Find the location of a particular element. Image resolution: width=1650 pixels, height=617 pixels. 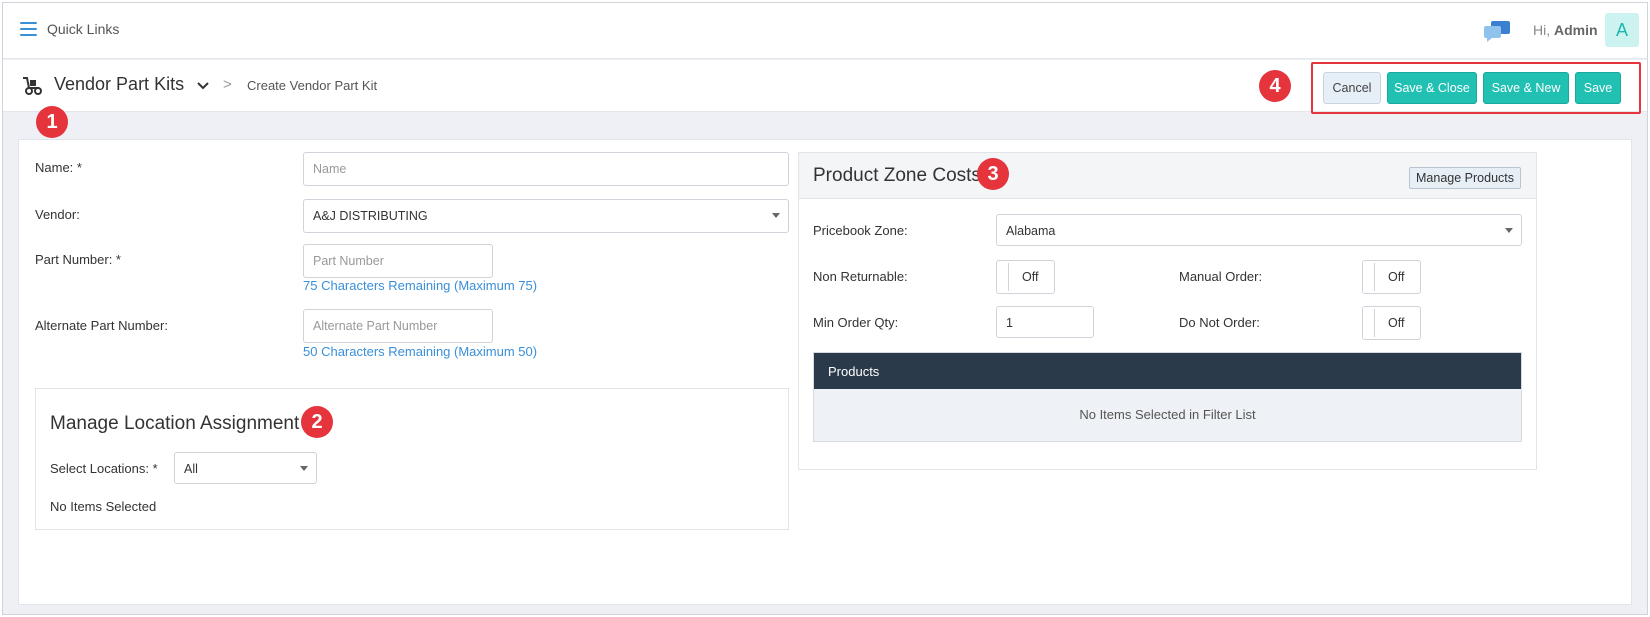

chevron-down-icon is located at coordinates (203, 86).